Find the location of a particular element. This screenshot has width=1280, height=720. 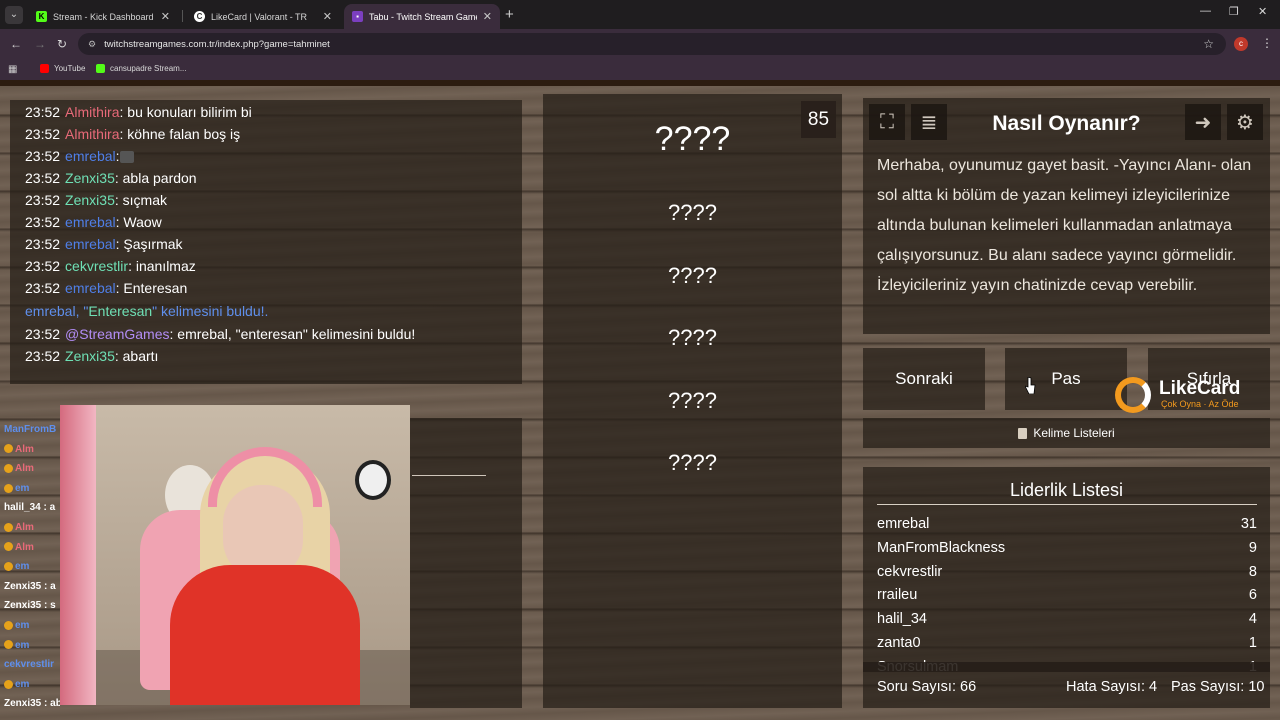

streamer-shirt is located at coordinates (265, 635).